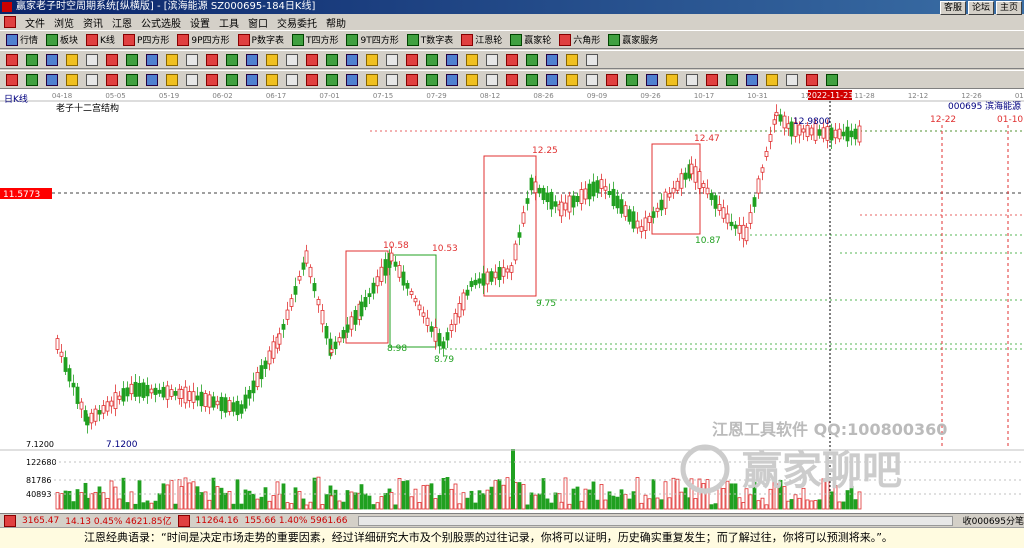 The image size is (1024, 548). I want to click on drawing-tool-9-icon, so click(172, 59).